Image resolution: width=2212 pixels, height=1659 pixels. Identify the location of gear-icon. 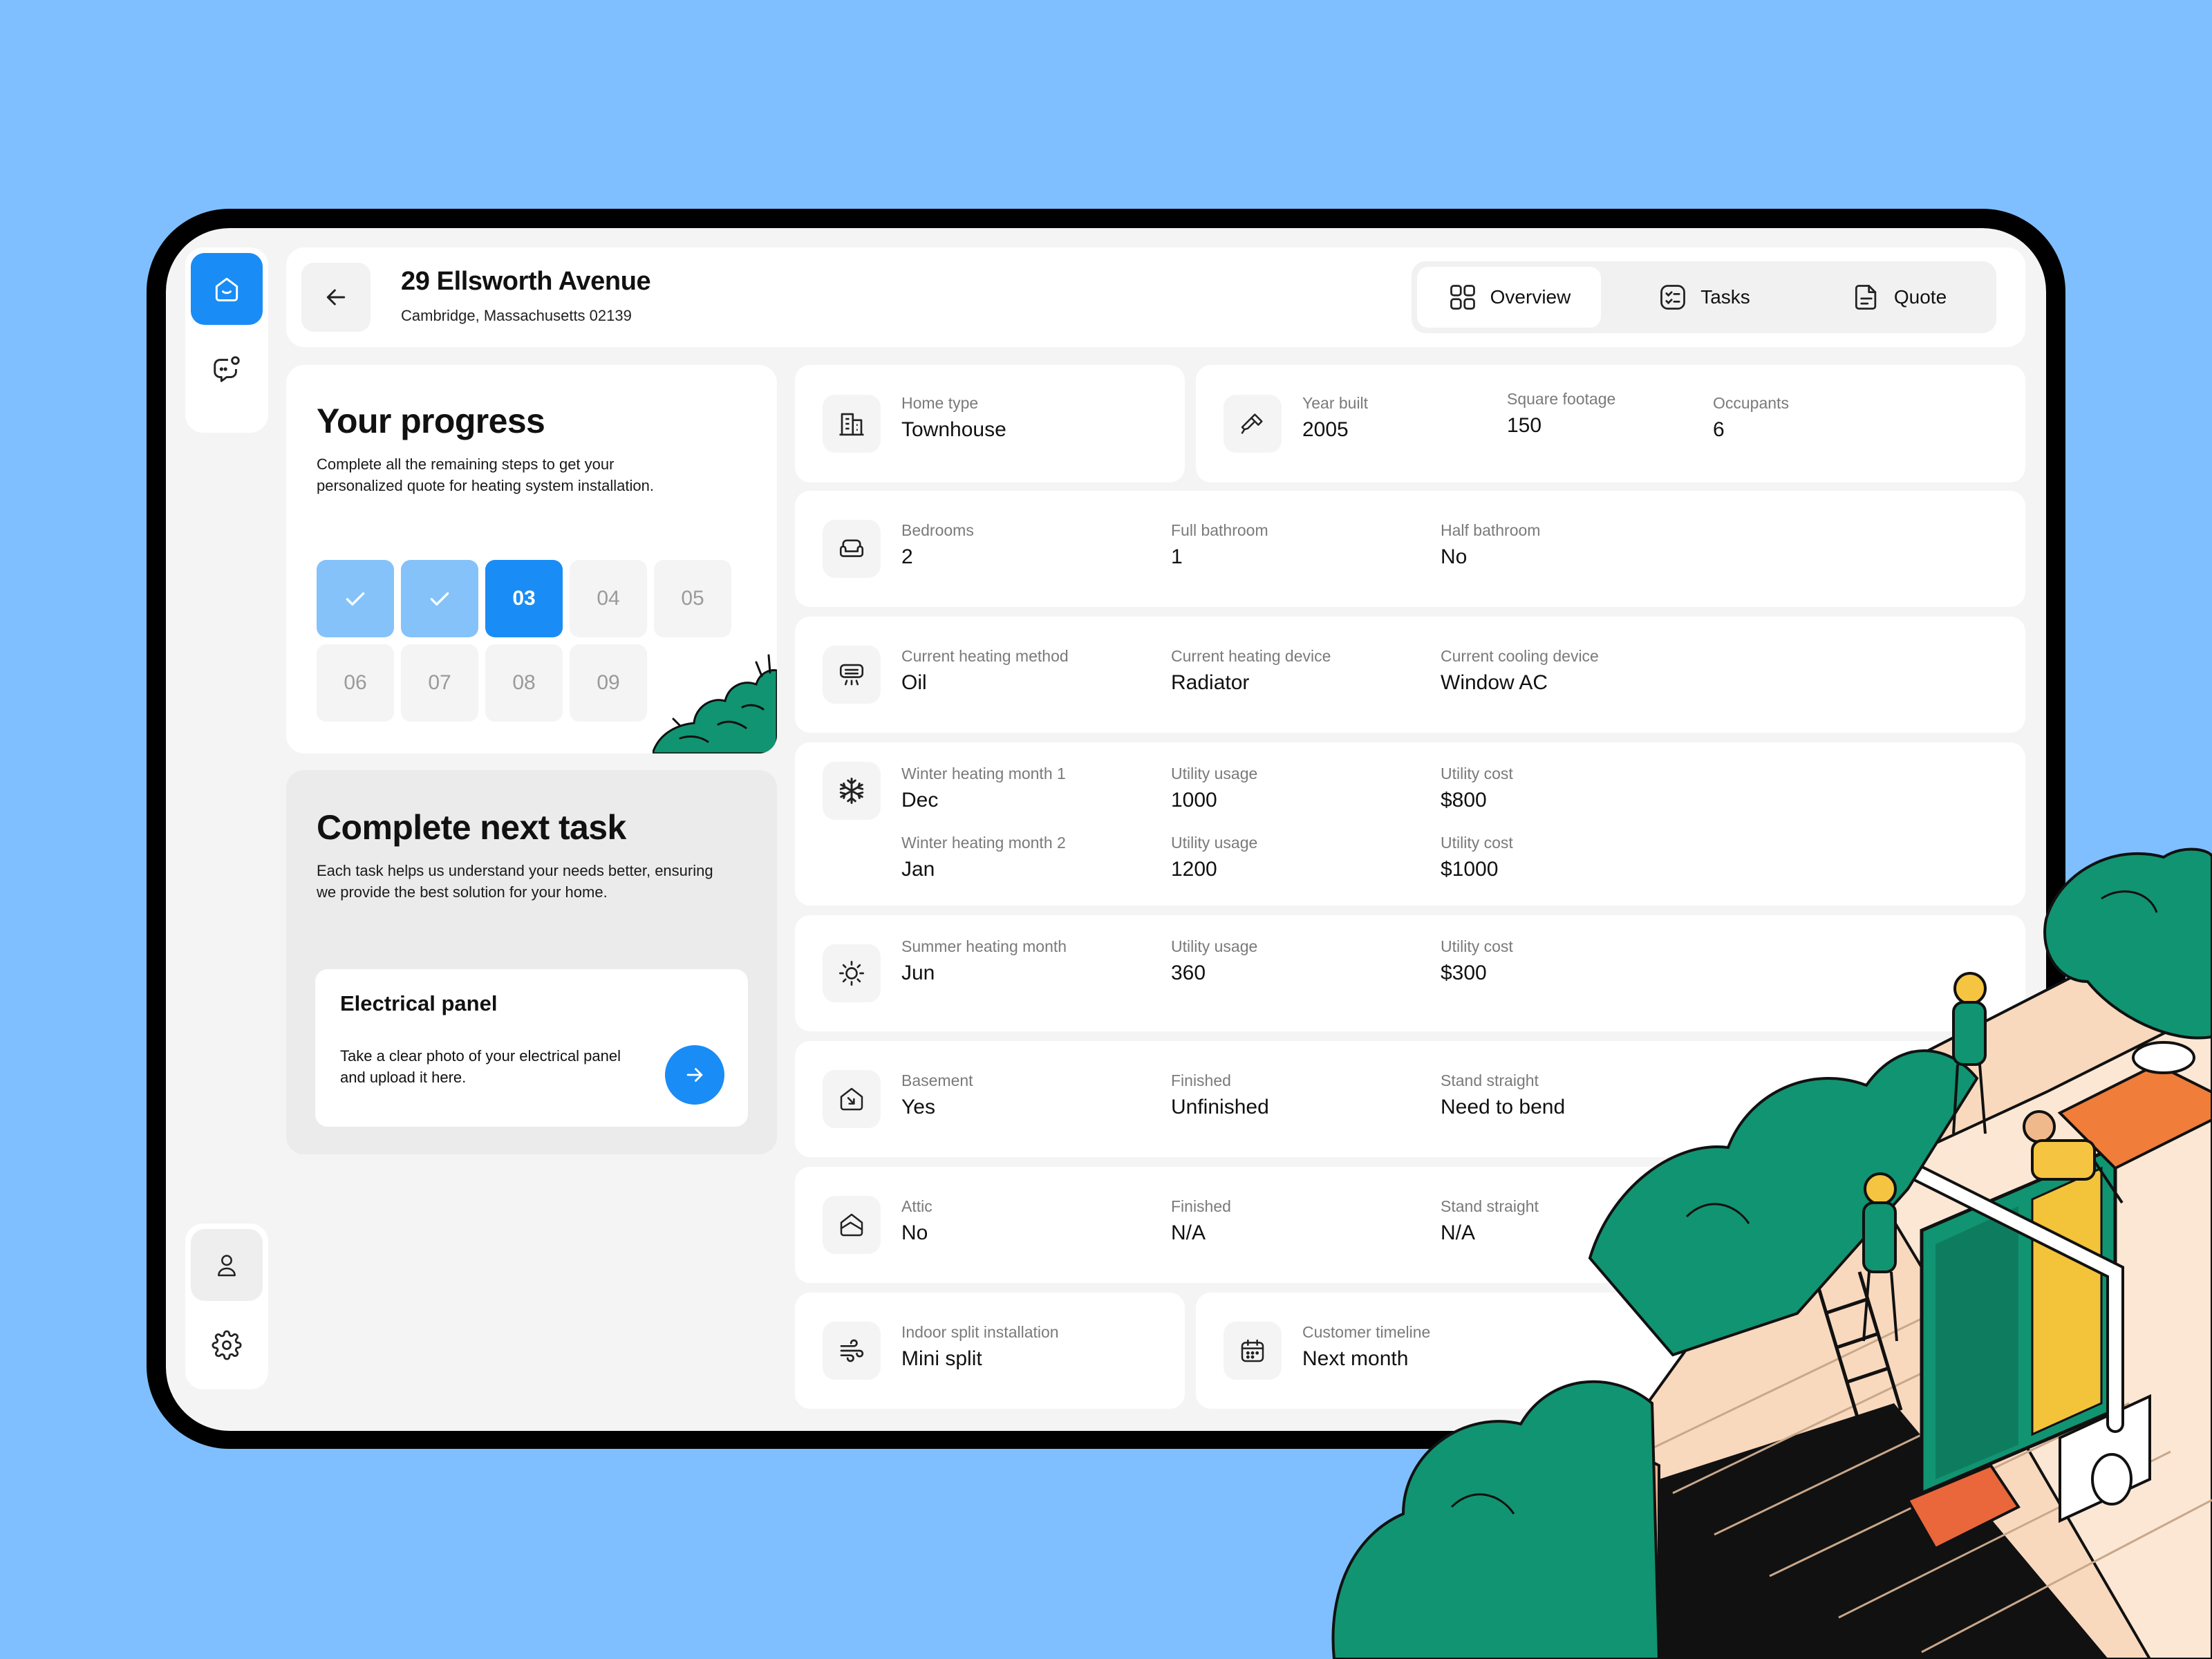
(227, 1345).